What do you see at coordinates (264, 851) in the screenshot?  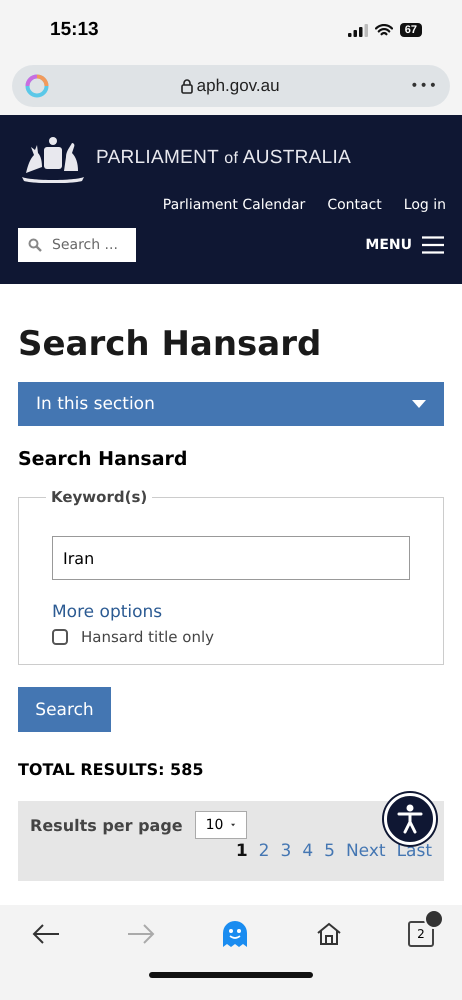 I see `pagination-link: 2` at bounding box center [264, 851].